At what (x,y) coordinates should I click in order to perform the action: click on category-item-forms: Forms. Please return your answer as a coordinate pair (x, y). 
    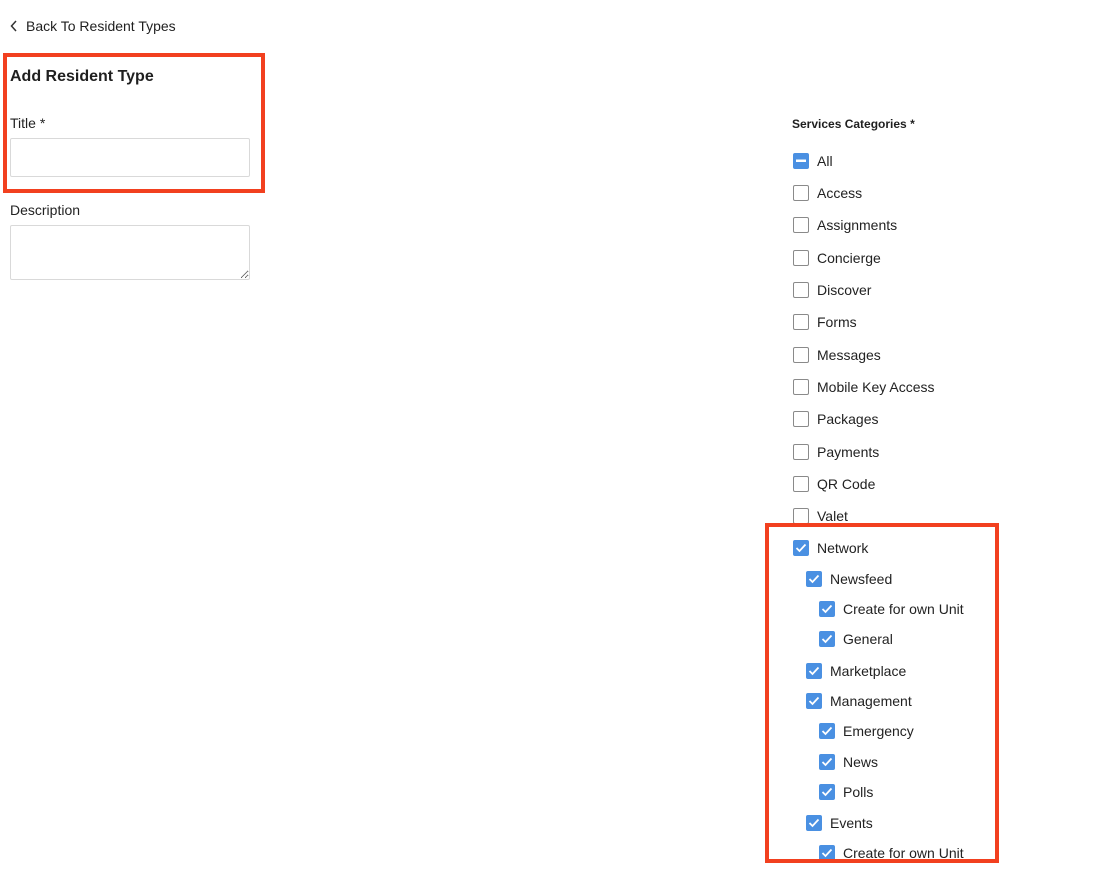
    Looking at the image, I should click on (825, 322).